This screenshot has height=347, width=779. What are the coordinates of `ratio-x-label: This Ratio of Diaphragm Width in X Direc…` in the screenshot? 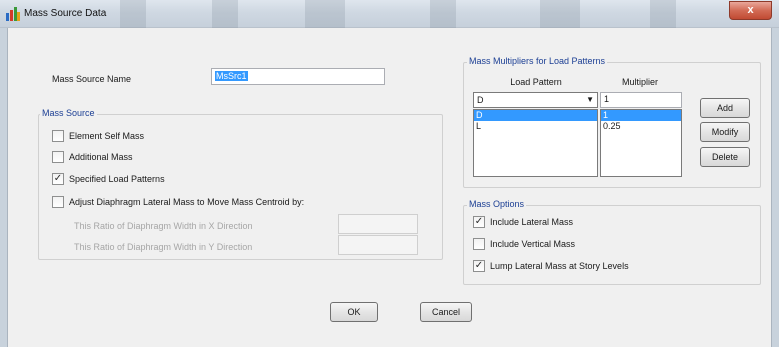 It's located at (163, 226).